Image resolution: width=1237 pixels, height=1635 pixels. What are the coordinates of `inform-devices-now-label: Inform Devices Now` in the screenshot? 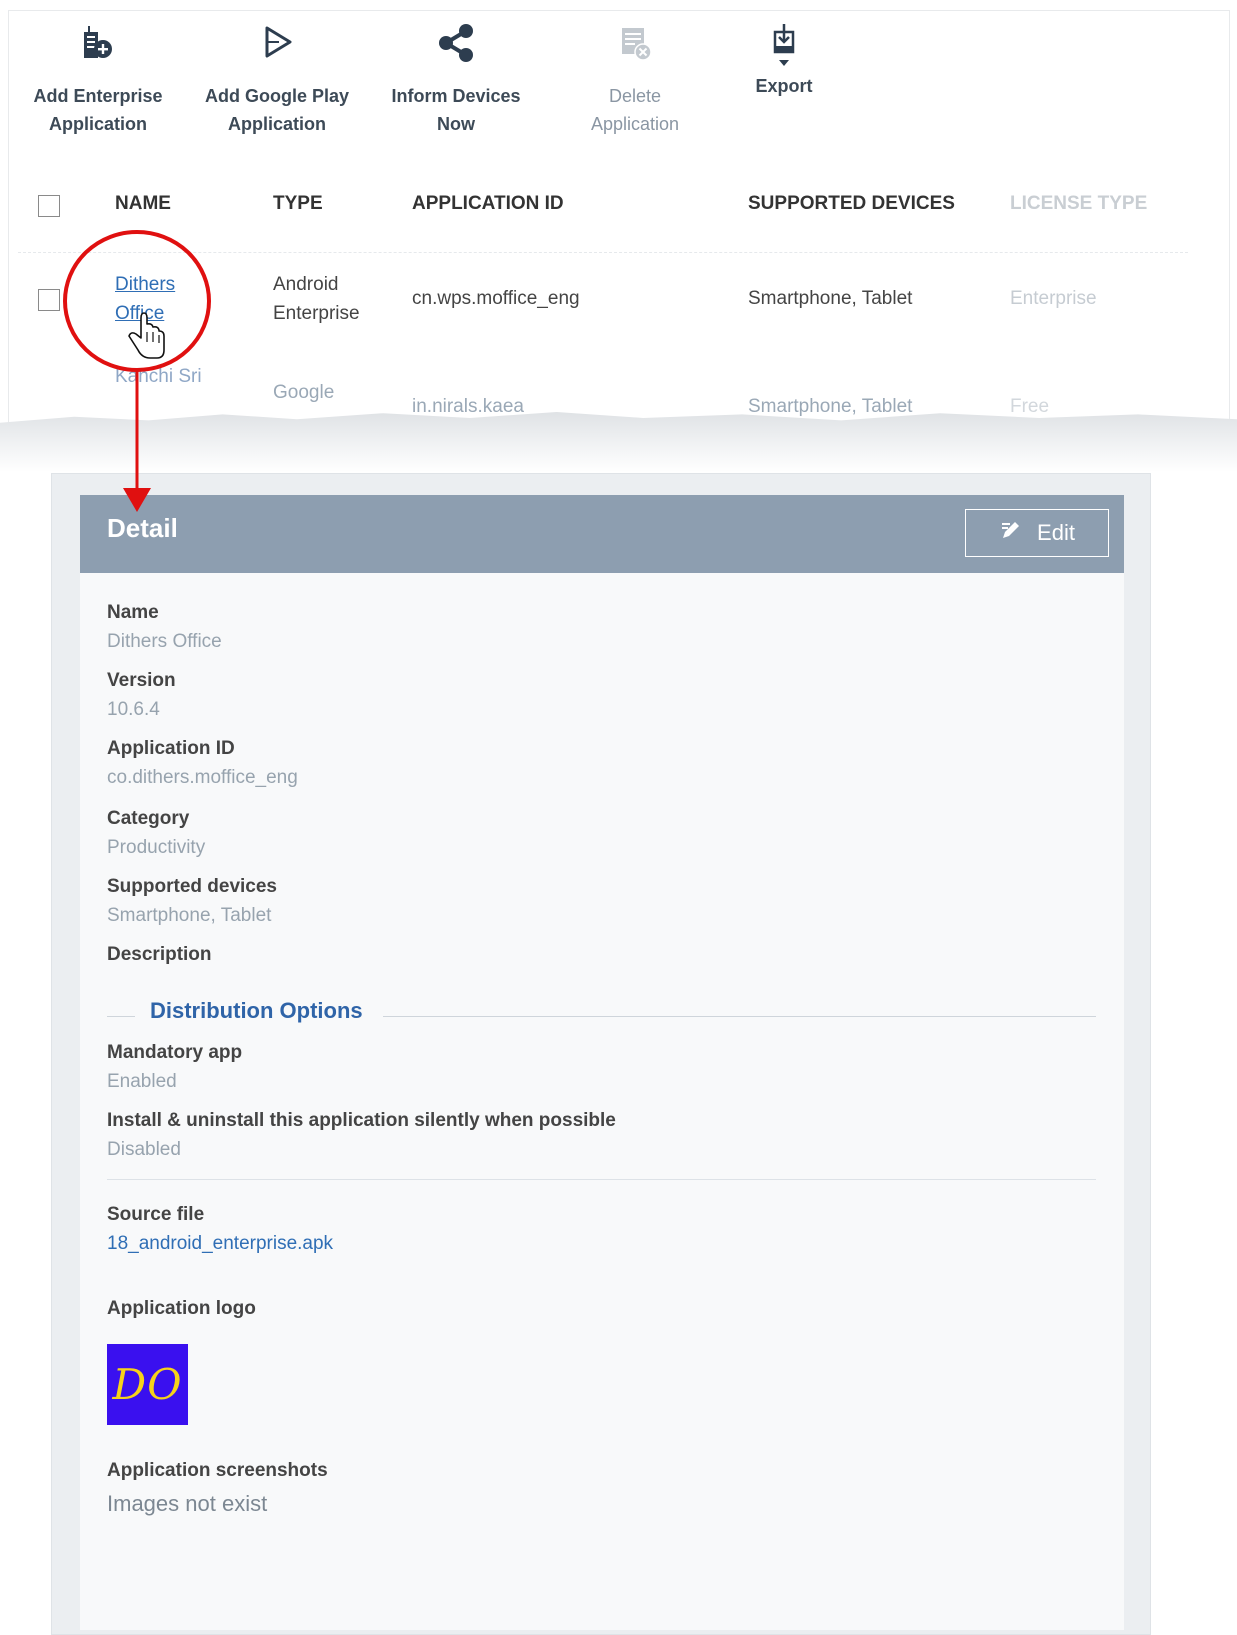 It's located at (456, 110).